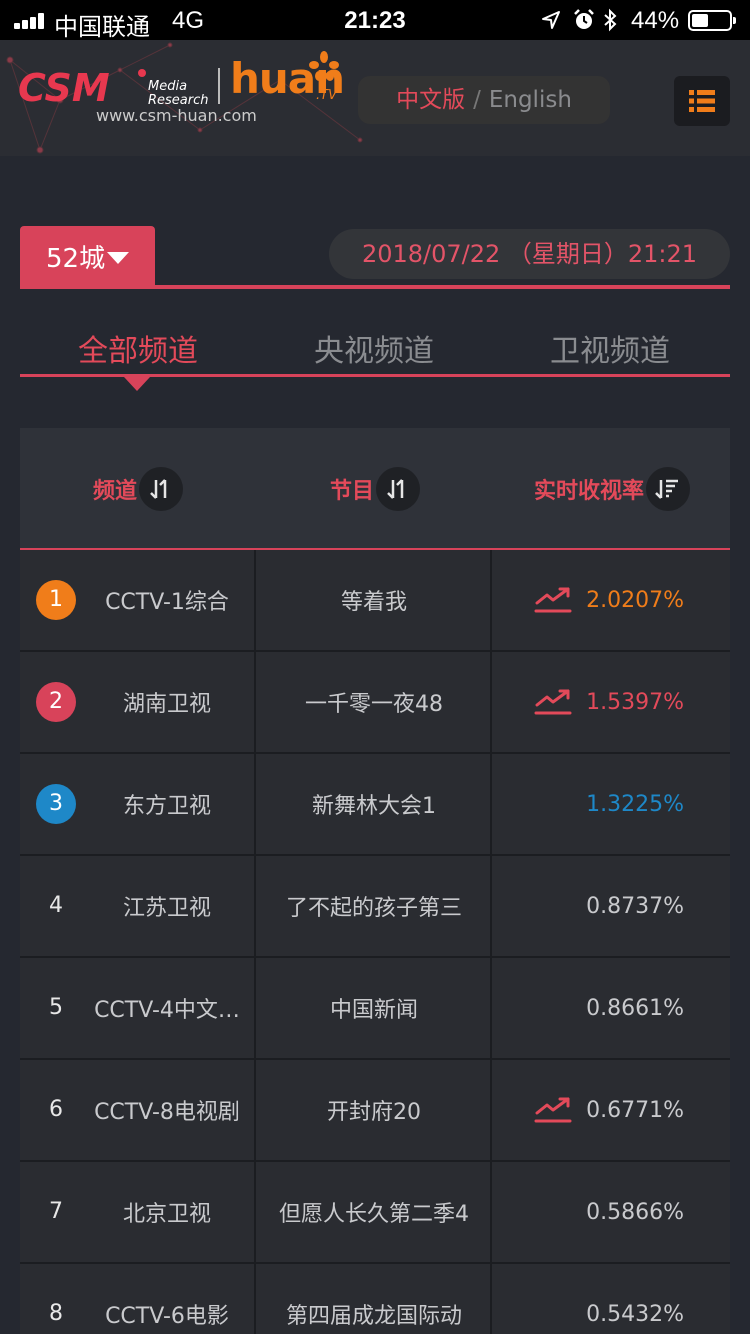 The height and width of the screenshot is (1334, 750). What do you see at coordinates (76, 259) in the screenshot?
I see `city-label: 52城` at bounding box center [76, 259].